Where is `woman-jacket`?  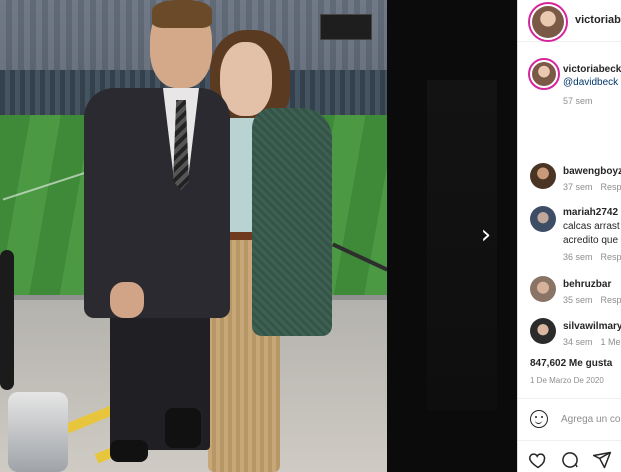 woman-jacket is located at coordinates (292, 222).